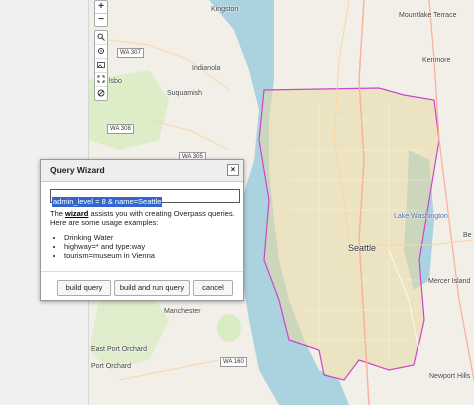 This screenshot has width=474, height=405. What do you see at coordinates (185, 93) in the screenshot?
I see `map-label-suquamish: Suquamish` at bounding box center [185, 93].